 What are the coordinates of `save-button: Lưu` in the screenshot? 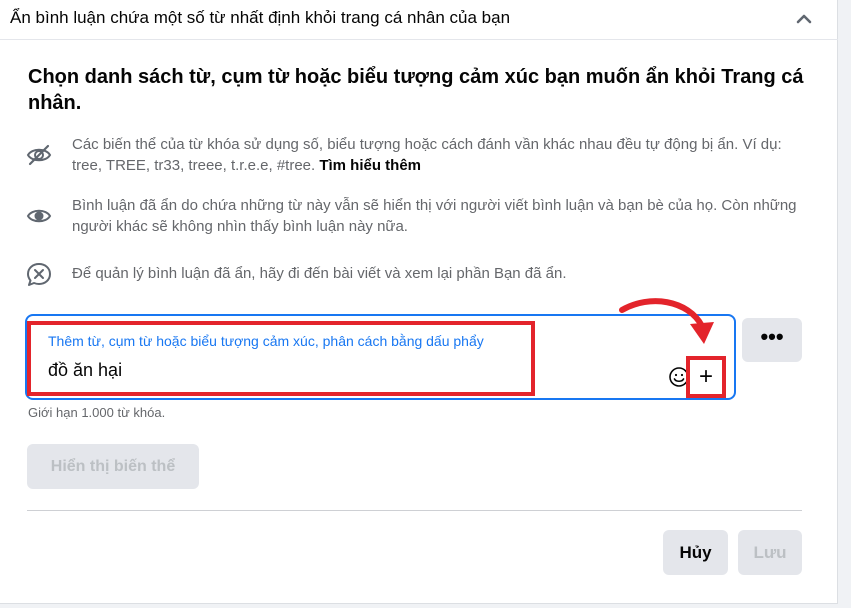 It's located at (770, 552).